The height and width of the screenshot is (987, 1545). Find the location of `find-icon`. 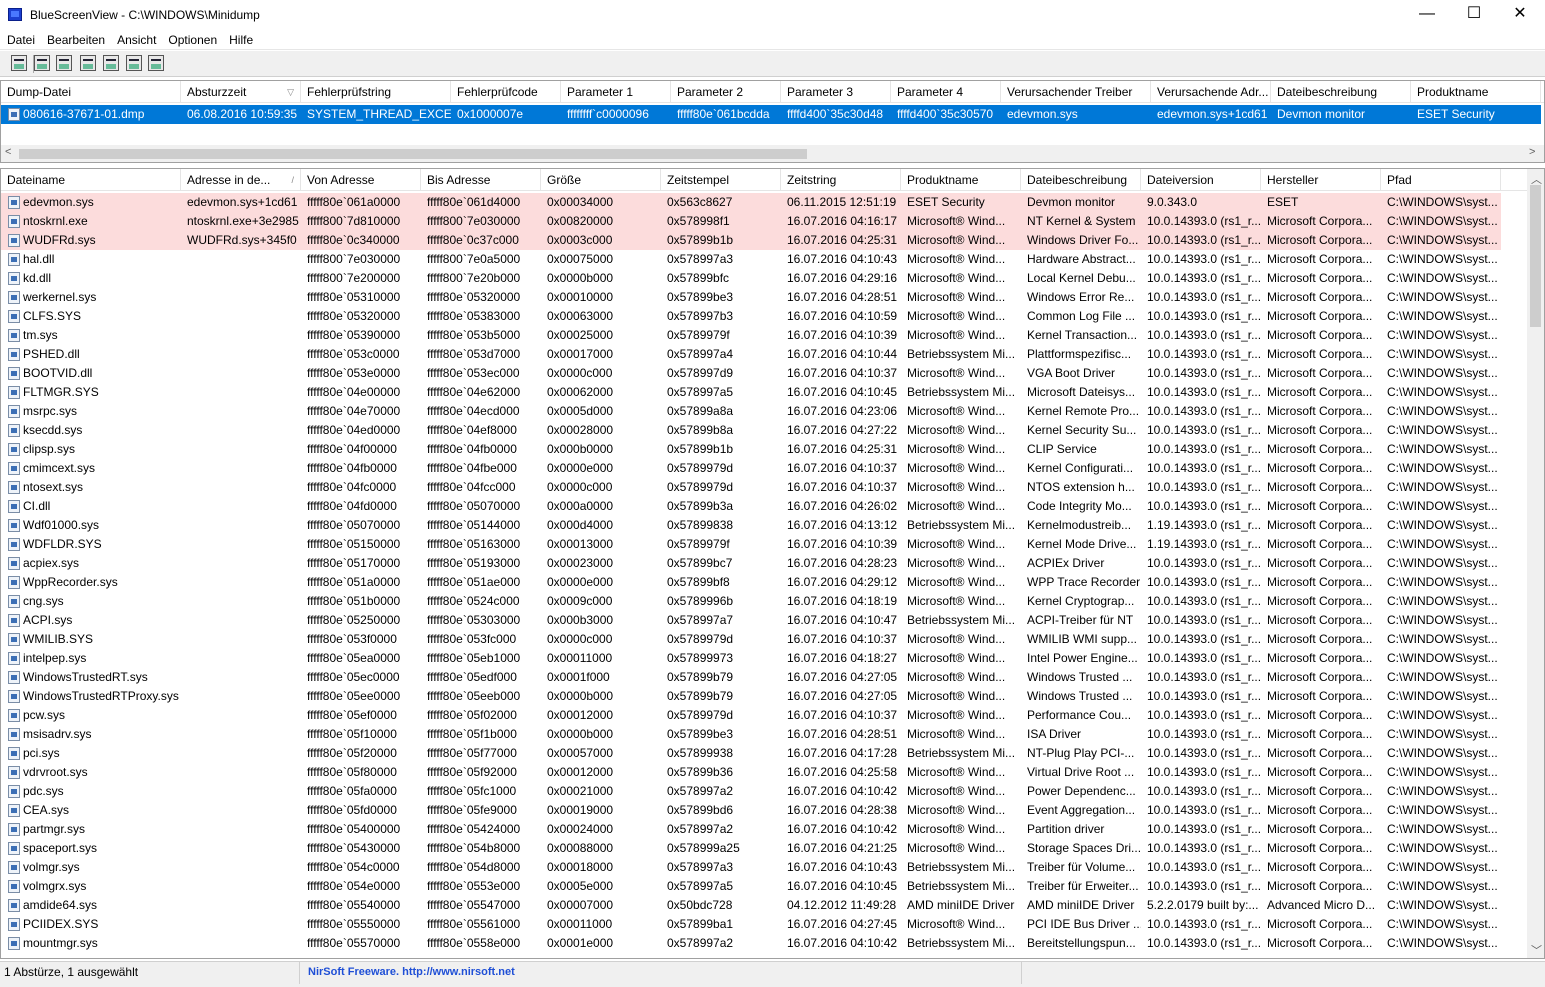

find-icon is located at coordinates (134, 63).